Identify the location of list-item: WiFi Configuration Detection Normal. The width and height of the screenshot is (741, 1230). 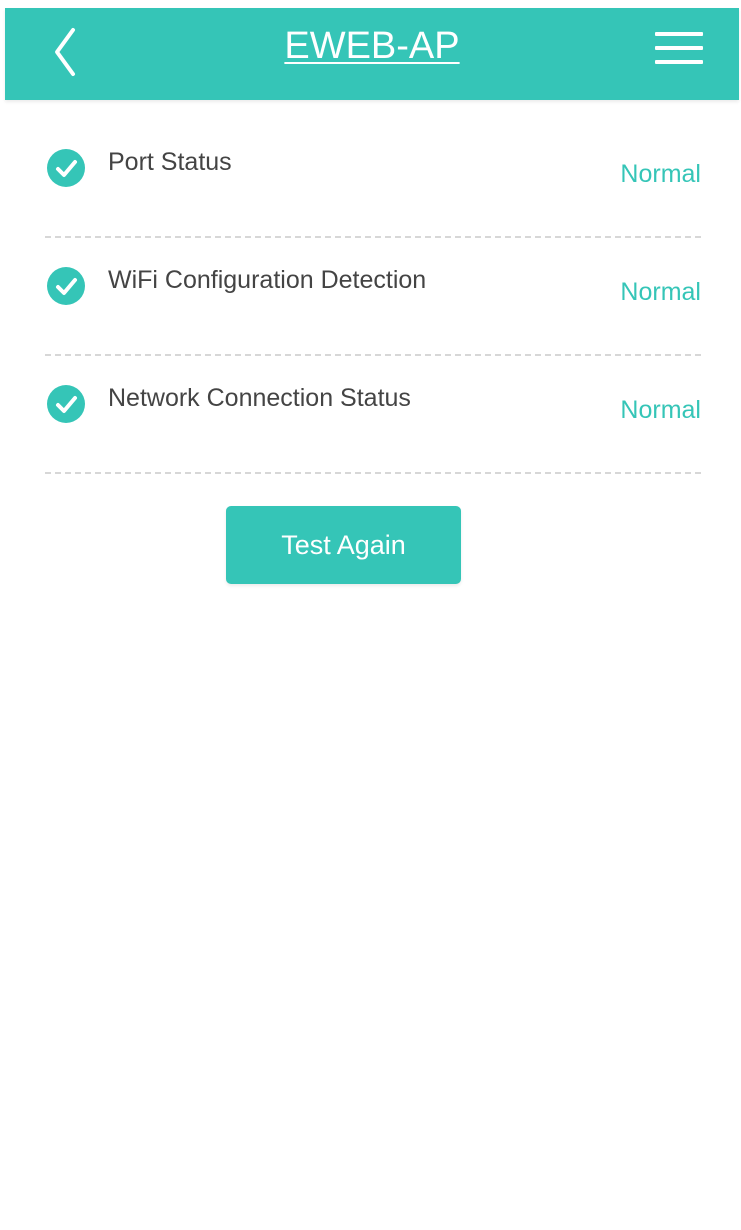
(373, 297).